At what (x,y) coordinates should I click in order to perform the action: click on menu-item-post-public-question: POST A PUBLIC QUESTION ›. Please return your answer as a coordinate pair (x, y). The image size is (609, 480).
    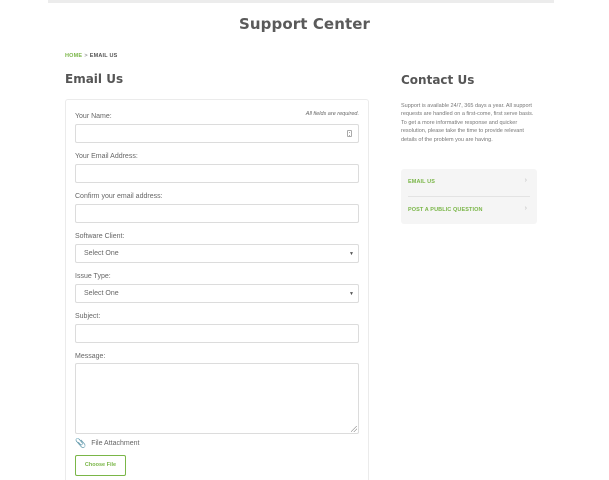
    Looking at the image, I should click on (469, 210).